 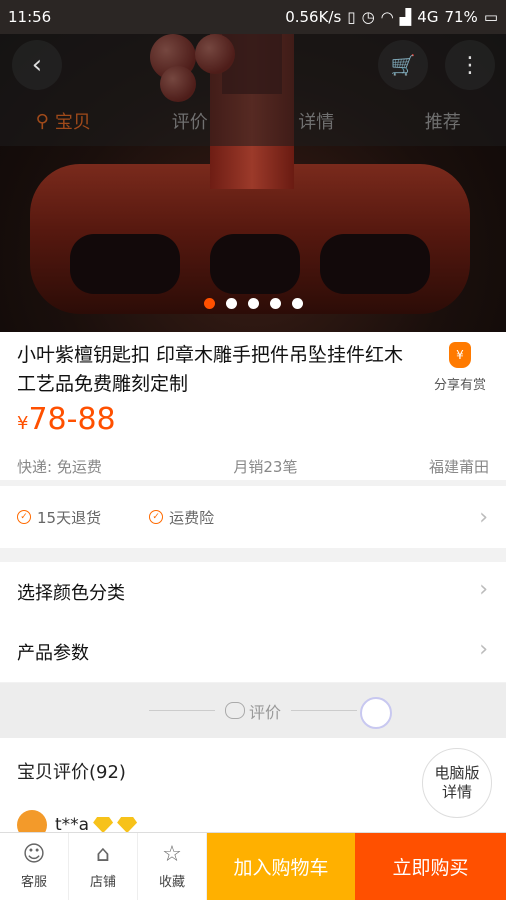 I want to click on wifi-icon: ◠, so click(x=387, y=17).